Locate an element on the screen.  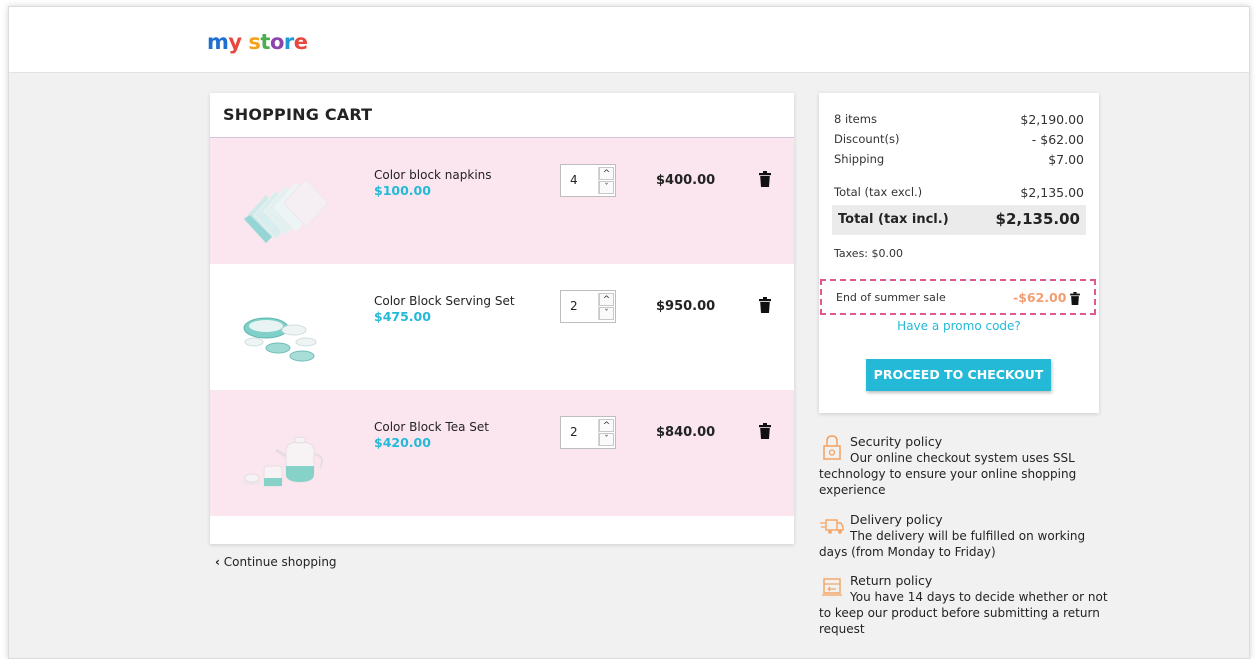
discount-value: - $62.00 is located at coordinates (1057, 139).